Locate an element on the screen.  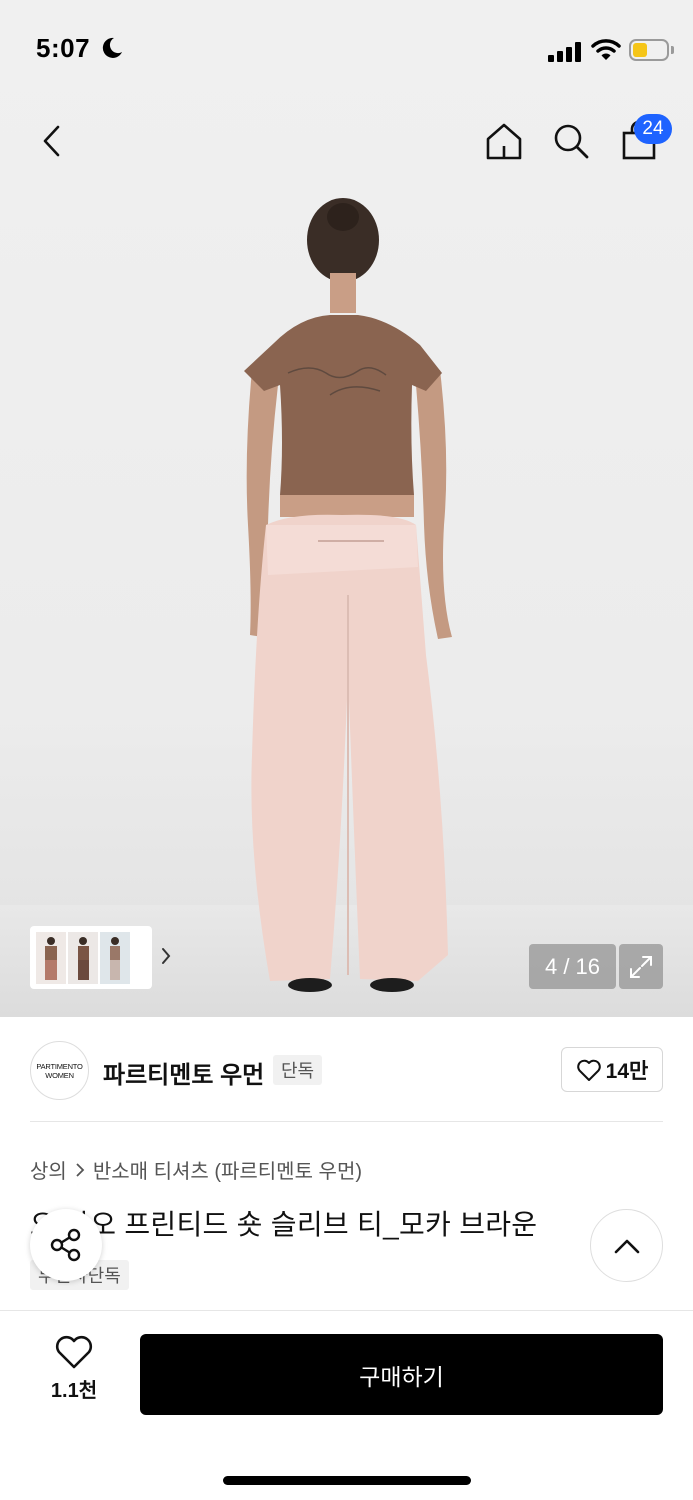
divider is located at coordinates (346, 1121).